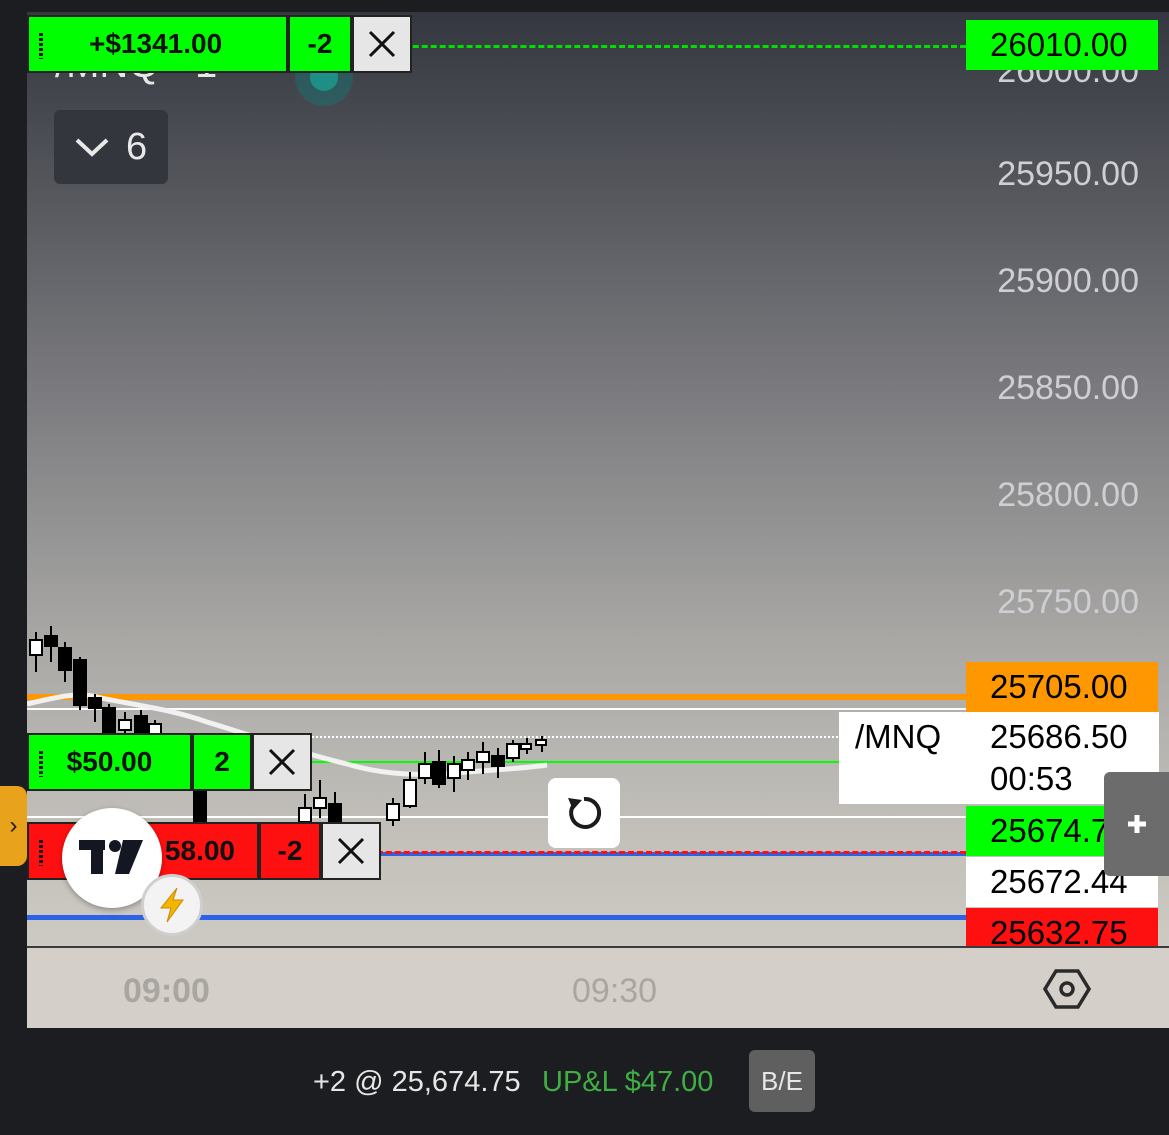 The image size is (1169, 1135). I want to click on chevron-right-icon: ›, so click(13, 825).